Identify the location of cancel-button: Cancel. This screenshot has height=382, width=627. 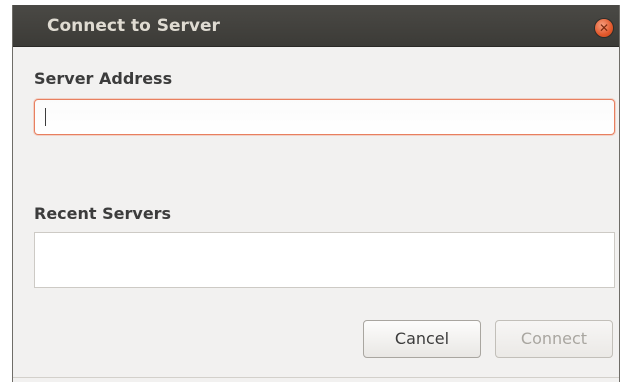
(422, 339).